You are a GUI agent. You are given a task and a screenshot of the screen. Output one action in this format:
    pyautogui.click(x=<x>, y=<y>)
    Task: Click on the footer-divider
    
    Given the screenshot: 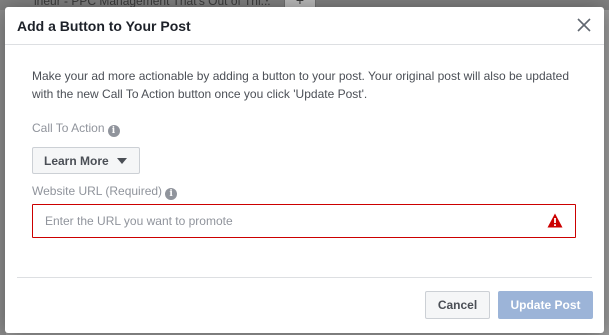 What is the action you would take?
    pyautogui.click(x=304, y=277)
    